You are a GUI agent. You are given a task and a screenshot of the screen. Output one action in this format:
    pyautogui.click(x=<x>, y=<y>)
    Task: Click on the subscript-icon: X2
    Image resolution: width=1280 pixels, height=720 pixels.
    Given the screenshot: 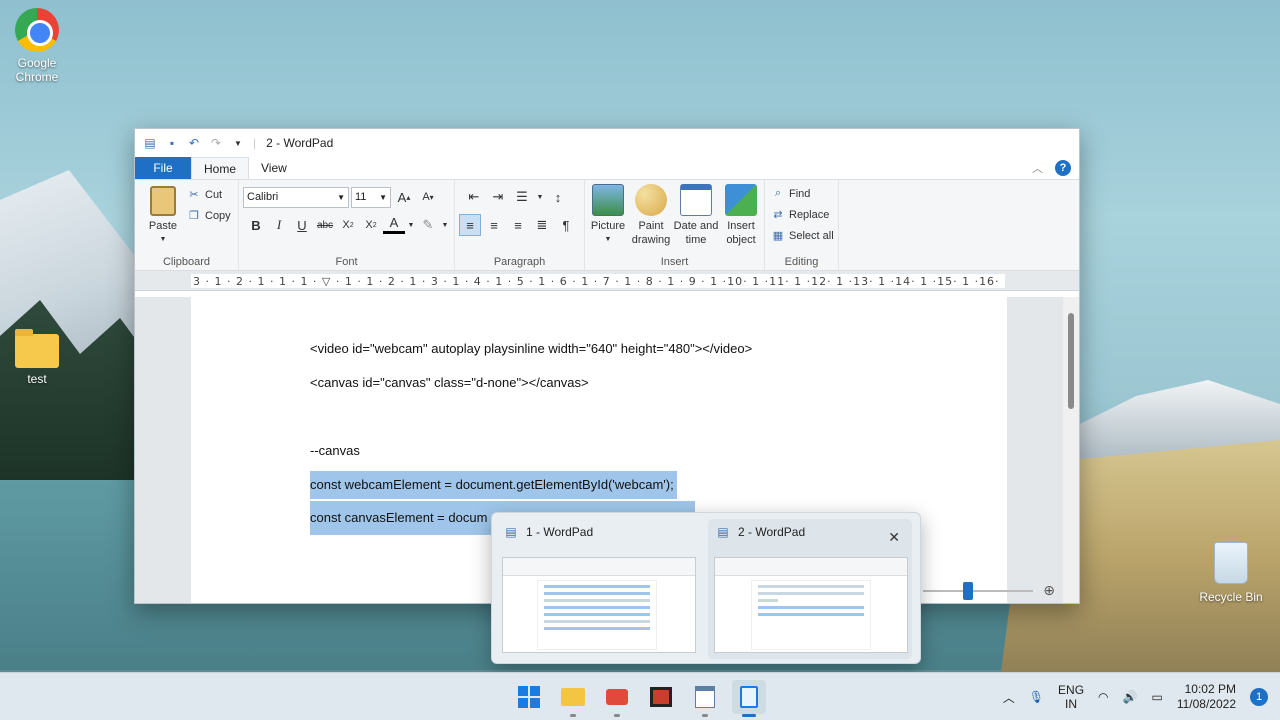 What is the action you would take?
    pyautogui.click(x=348, y=225)
    